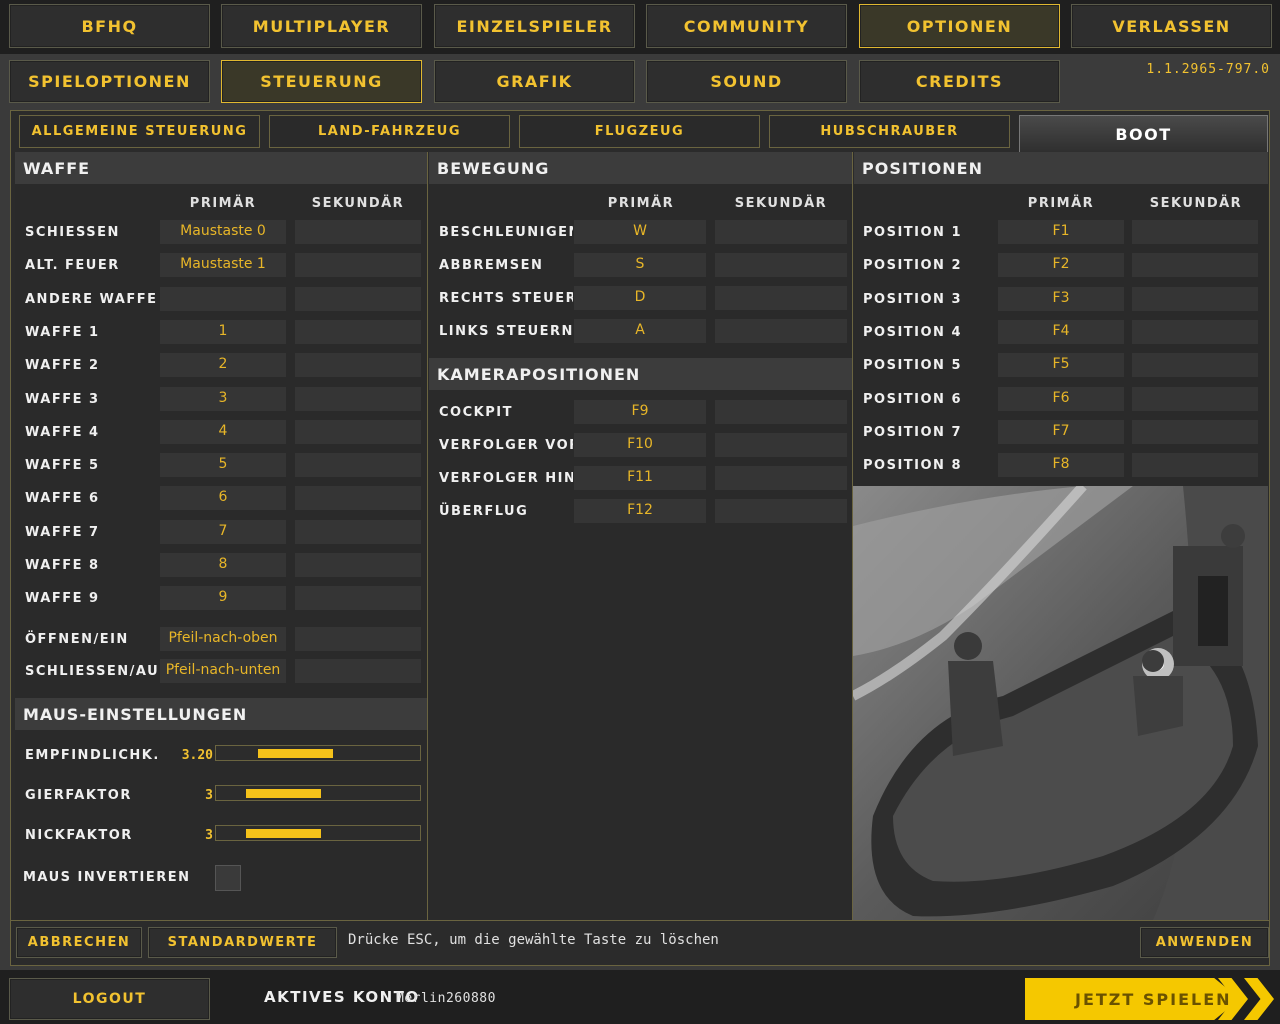 The height and width of the screenshot is (1024, 1280). What do you see at coordinates (640, 511) in the screenshot?
I see `kamera-primary-key-field: F12` at bounding box center [640, 511].